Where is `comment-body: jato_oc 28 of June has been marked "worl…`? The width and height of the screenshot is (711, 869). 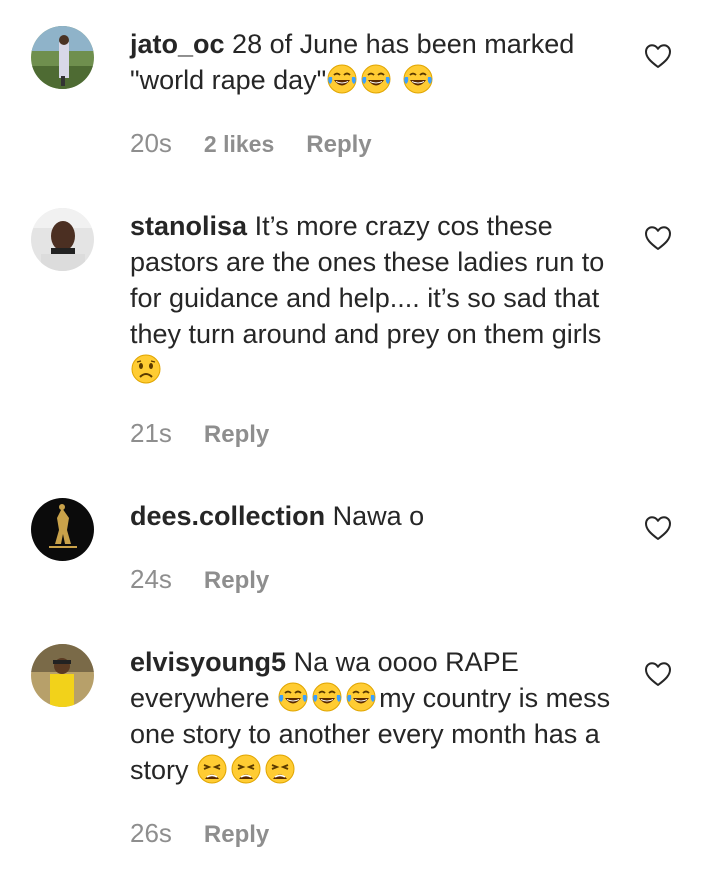
comment-body: jato_oc 28 of June has been marked "worl… is located at coordinates (375, 62).